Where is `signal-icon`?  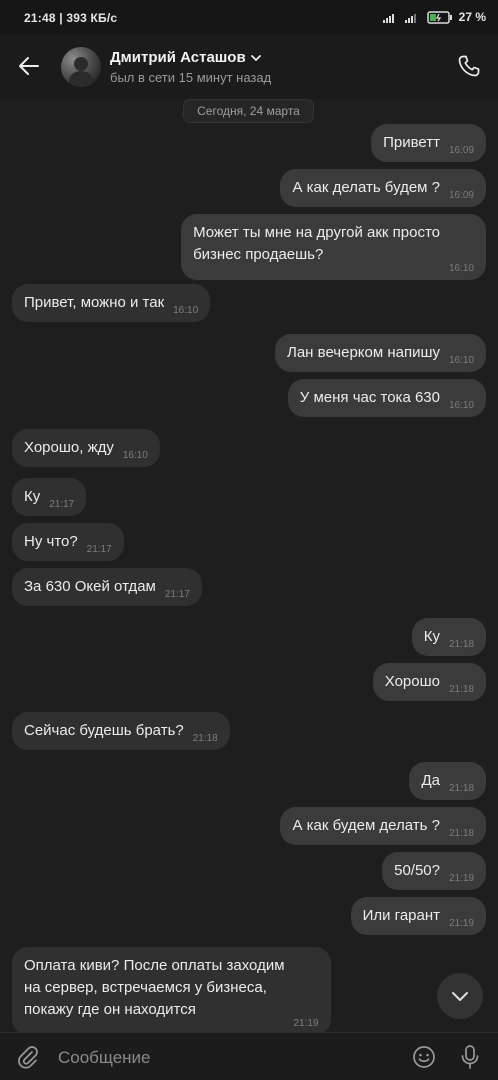
signal-icon is located at coordinates (388, 18).